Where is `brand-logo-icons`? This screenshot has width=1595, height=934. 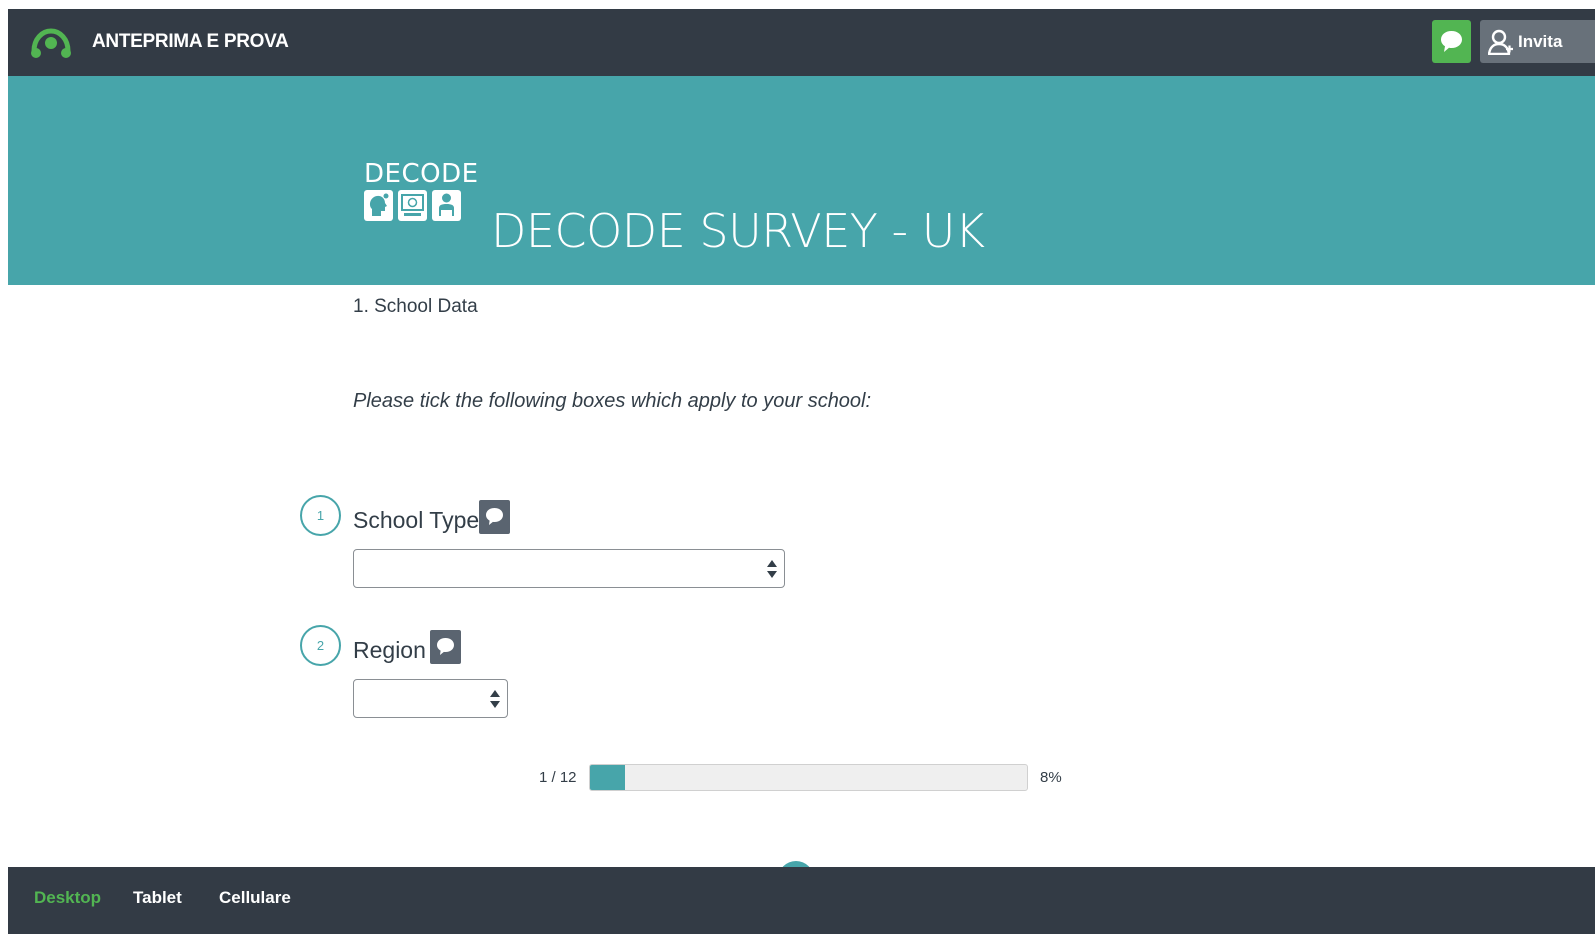 brand-logo-icons is located at coordinates (413, 208).